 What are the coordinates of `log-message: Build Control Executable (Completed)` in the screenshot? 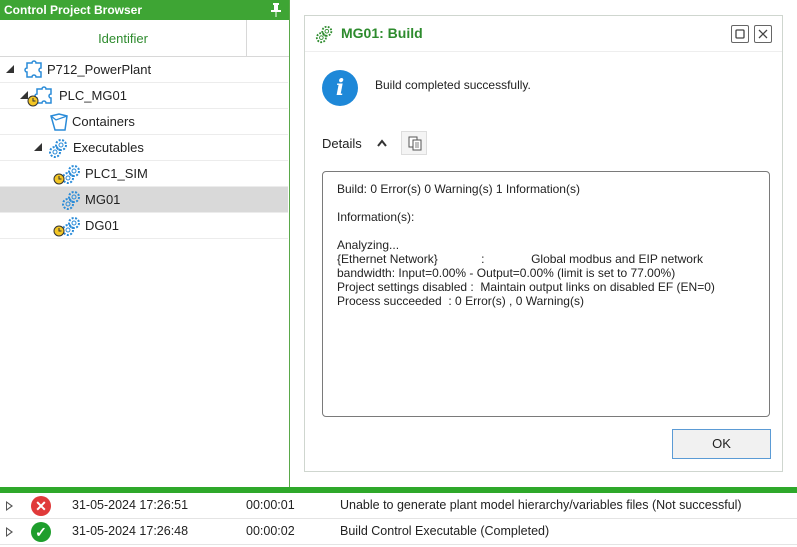 It's located at (445, 531).